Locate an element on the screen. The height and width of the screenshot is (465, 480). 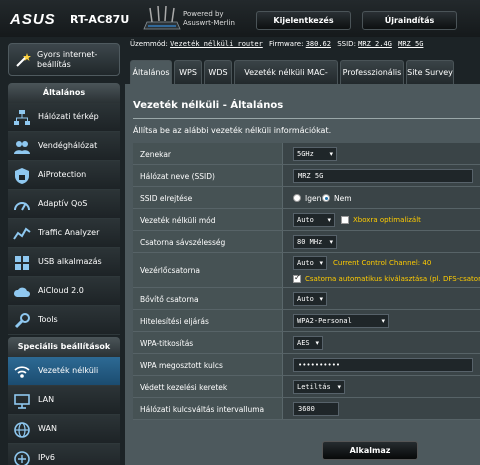
sidebar-item-lan: LAN is located at coordinates (64, 400).